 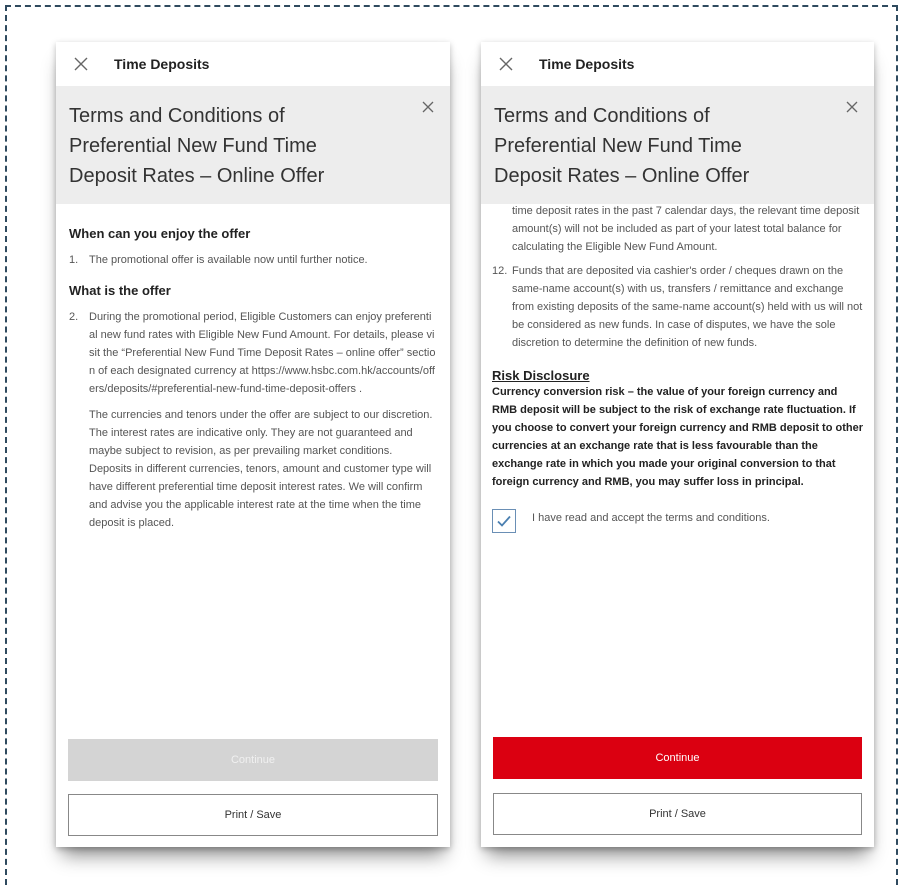 What do you see at coordinates (74, 260) in the screenshot?
I see `item-number: 1.` at bounding box center [74, 260].